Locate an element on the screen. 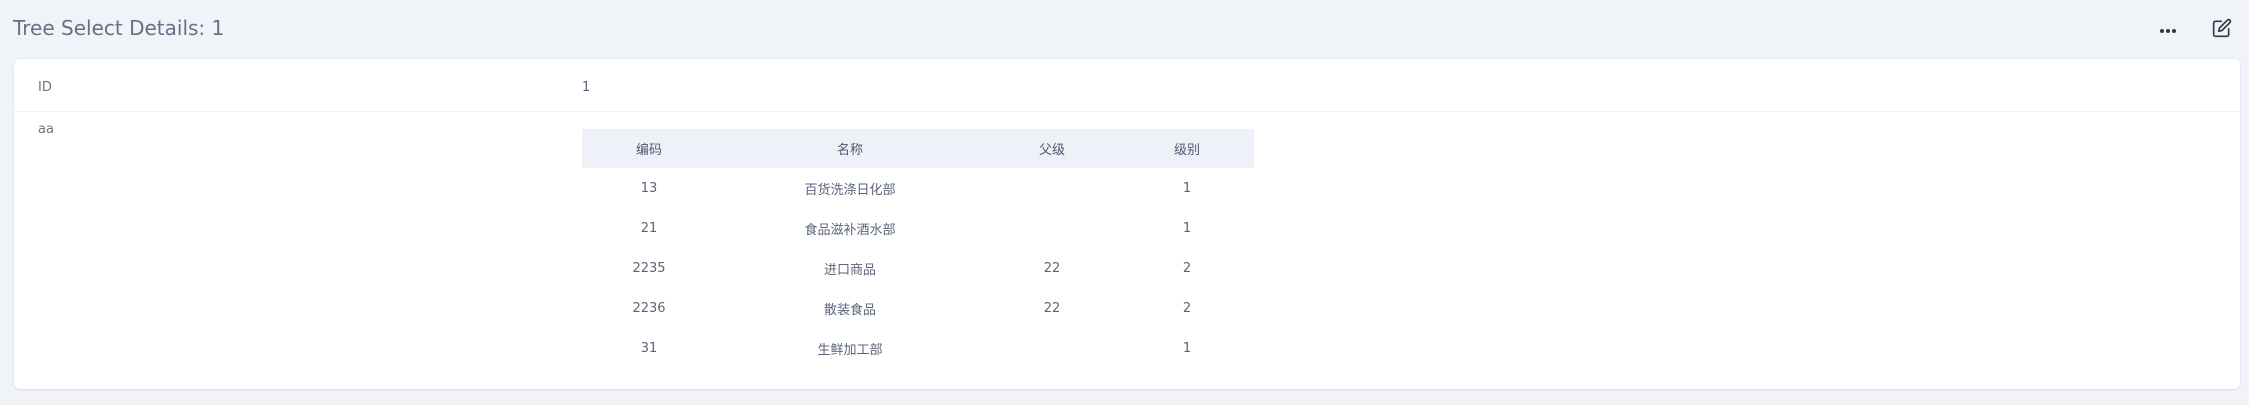 The height and width of the screenshot is (405, 2249). table-row: 21 食品滋补酒水部 1 is located at coordinates (918, 228).